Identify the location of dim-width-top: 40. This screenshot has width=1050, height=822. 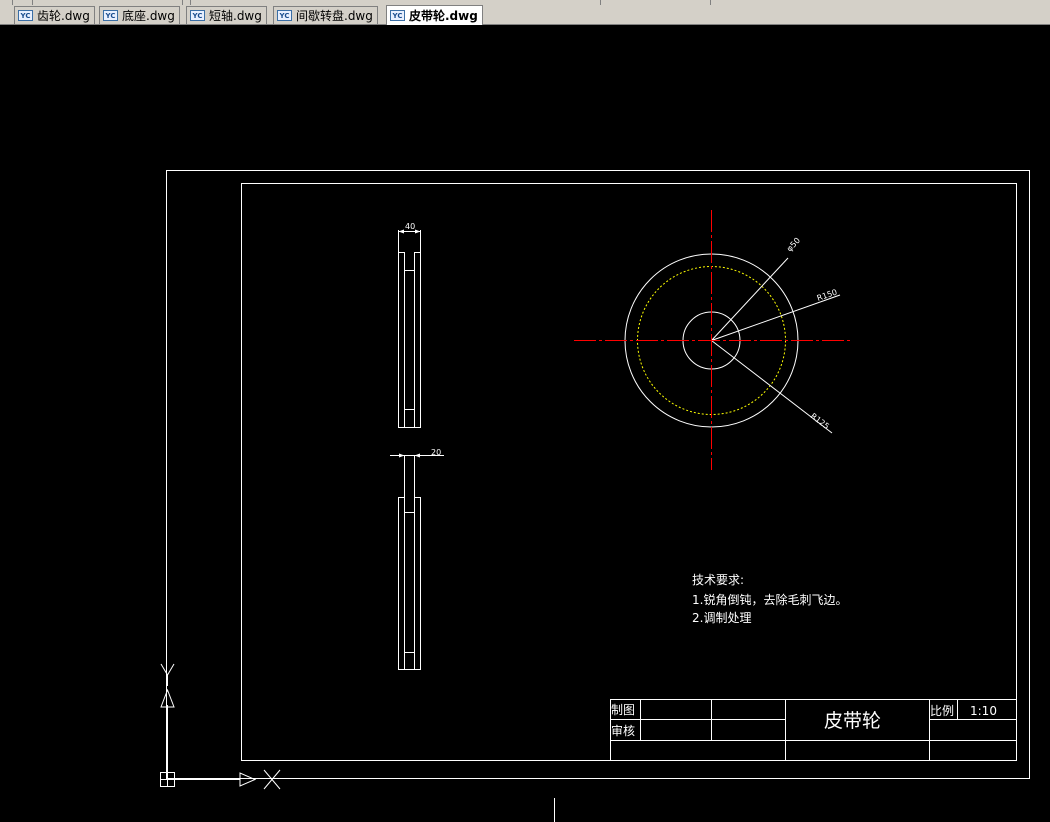
(410, 226).